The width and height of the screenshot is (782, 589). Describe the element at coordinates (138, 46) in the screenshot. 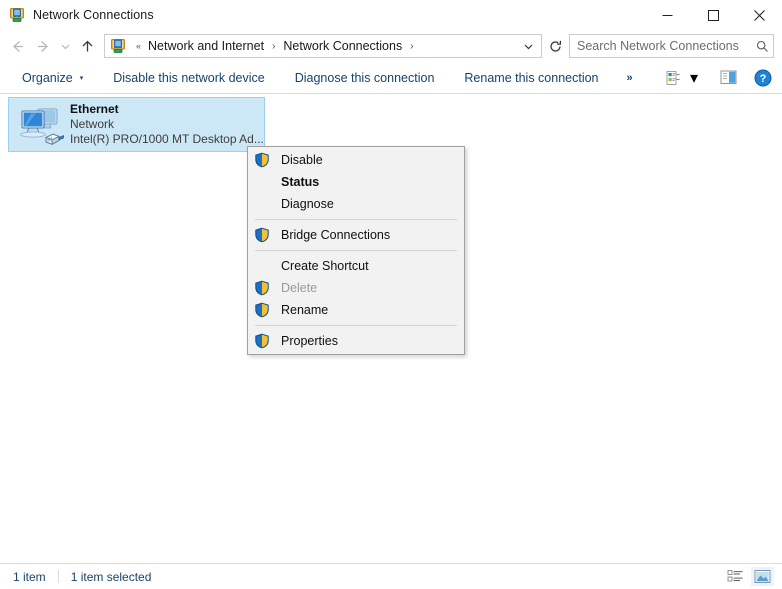

I see `breadcrumb-overflow-chevron: «` at that location.